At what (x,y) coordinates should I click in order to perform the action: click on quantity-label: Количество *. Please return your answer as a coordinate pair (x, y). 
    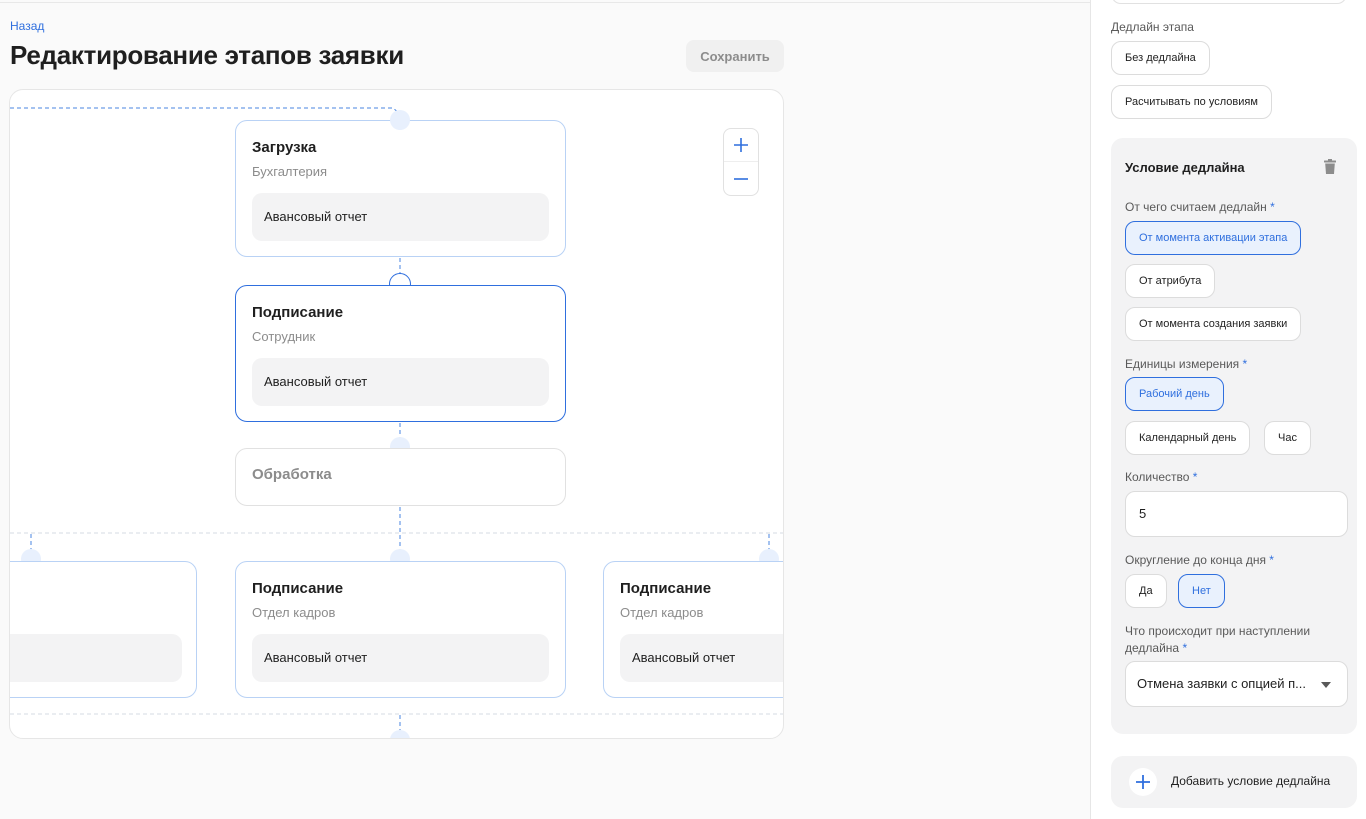
    Looking at the image, I should click on (1161, 477).